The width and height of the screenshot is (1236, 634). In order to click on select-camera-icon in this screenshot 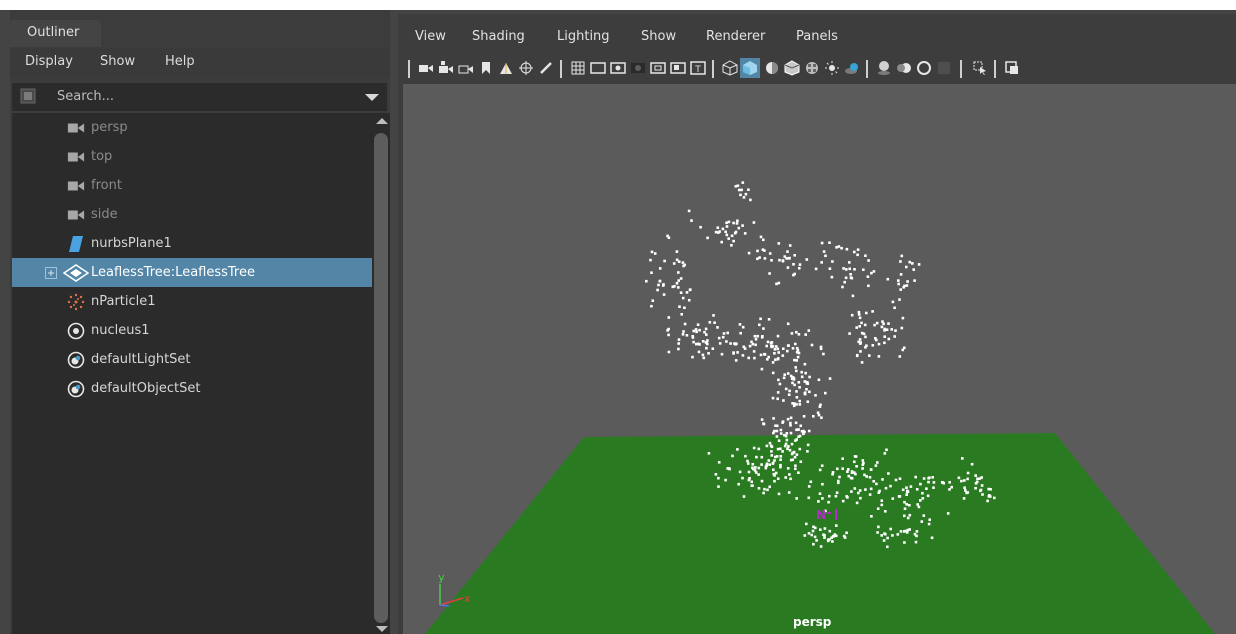, I will do `click(426, 68)`.